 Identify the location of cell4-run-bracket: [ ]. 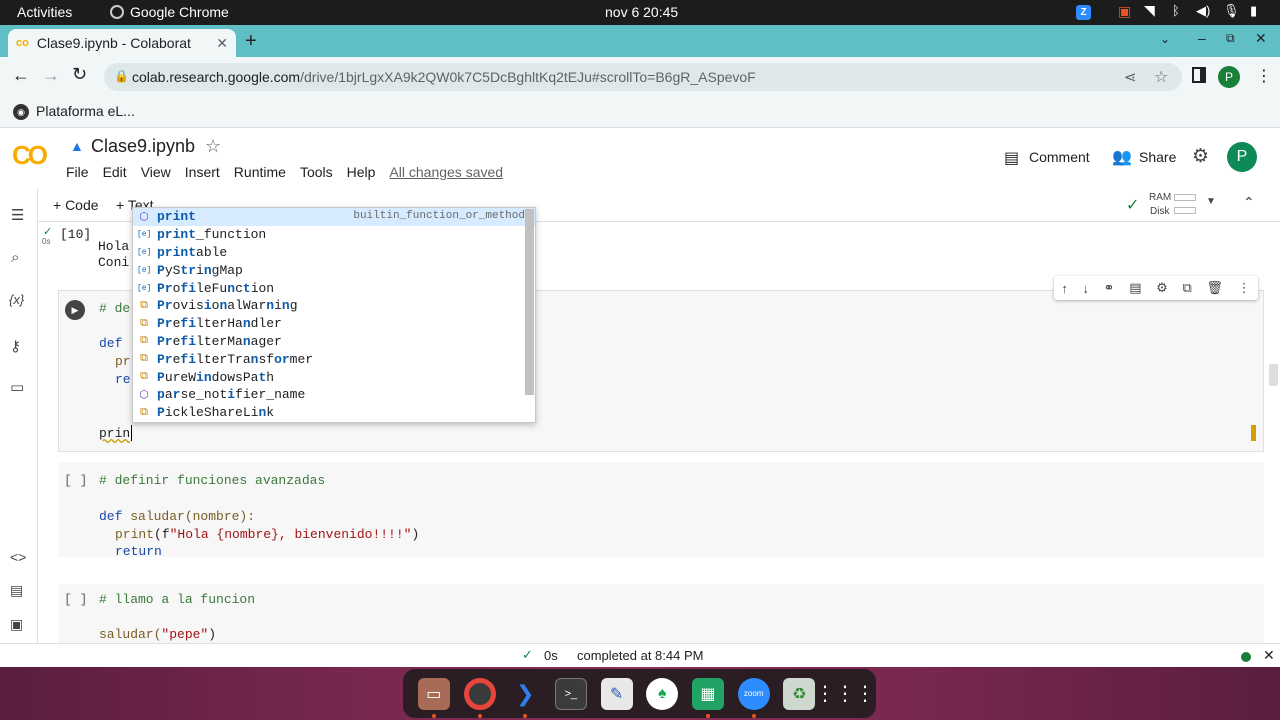
(75, 599).